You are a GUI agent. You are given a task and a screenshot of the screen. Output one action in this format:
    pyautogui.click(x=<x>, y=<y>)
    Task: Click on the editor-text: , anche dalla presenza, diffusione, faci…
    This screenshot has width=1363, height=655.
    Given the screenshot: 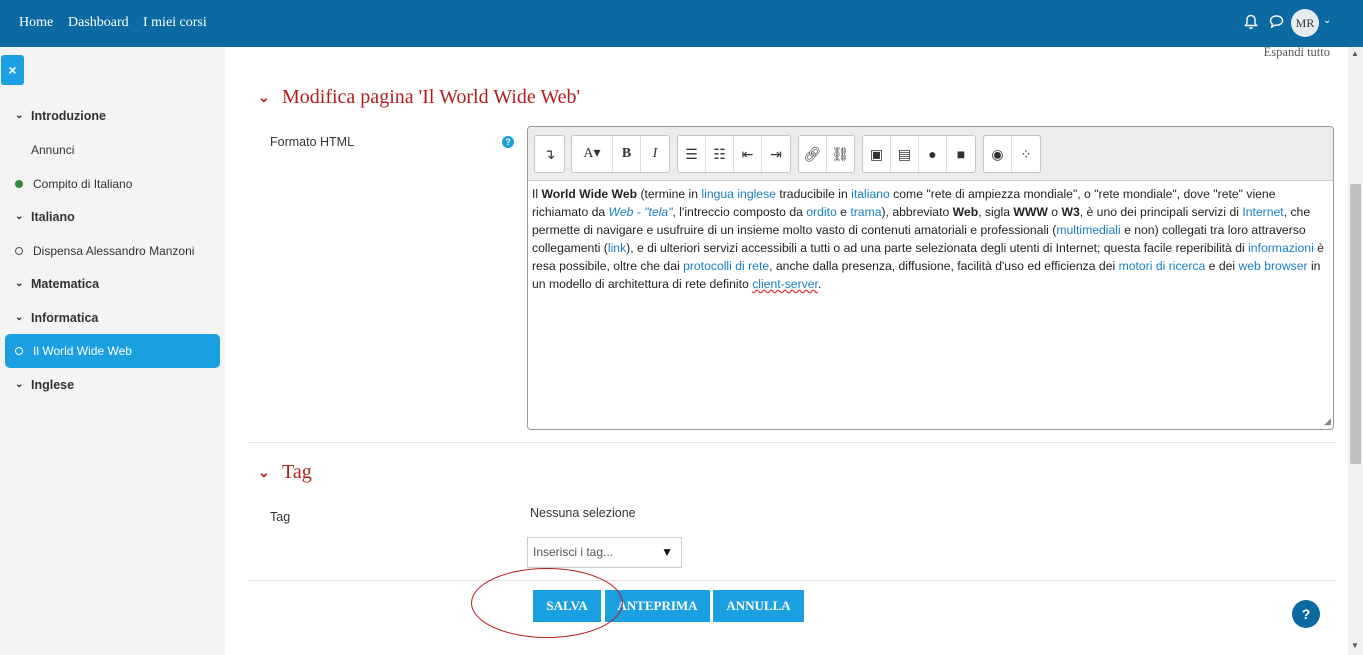 What is the action you would take?
    pyautogui.click(x=944, y=266)
    